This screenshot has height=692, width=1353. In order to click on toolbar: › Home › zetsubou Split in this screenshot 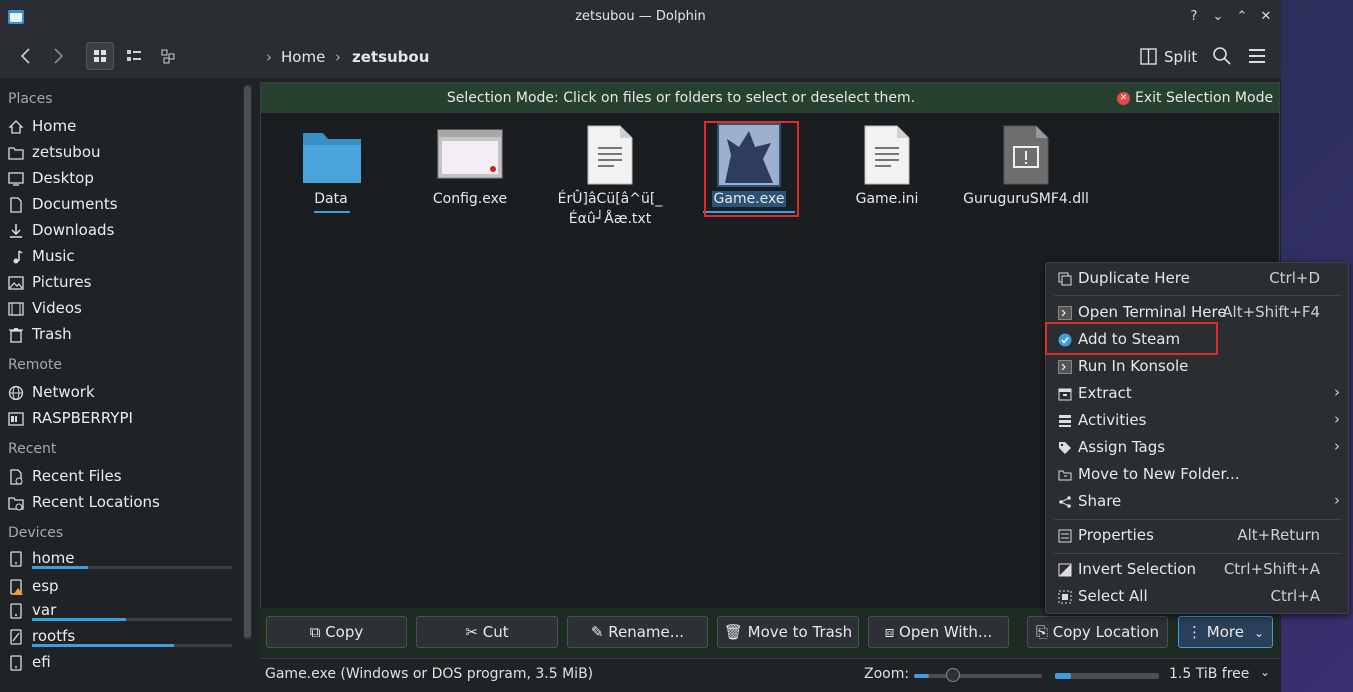, I will do `click(640, 56)`.